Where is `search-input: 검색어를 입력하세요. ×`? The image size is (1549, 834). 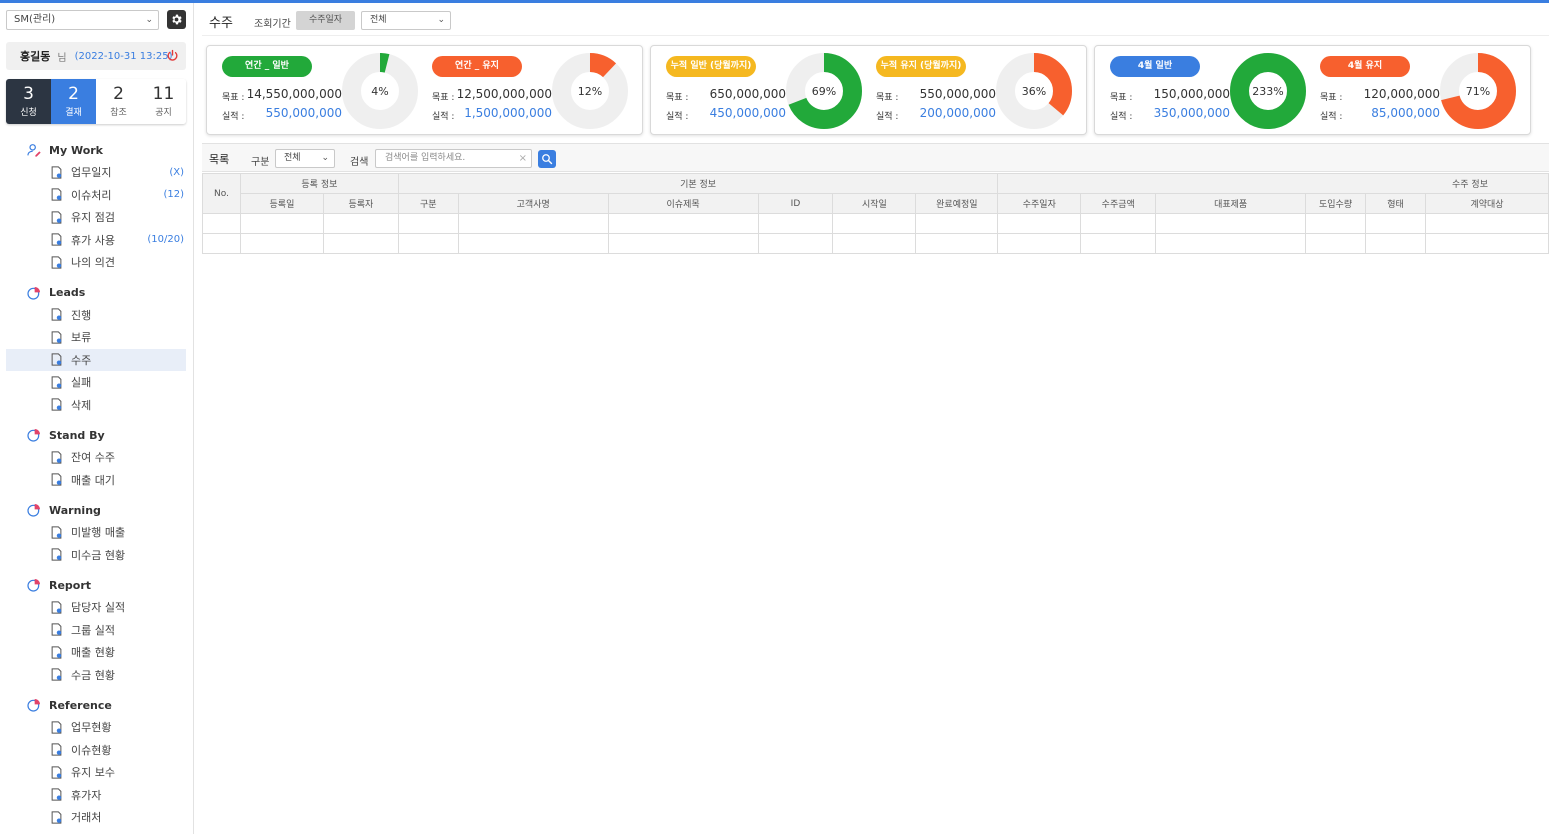 search-input: 검색어를 입력하세요. × is located at coordinates (453, 158).